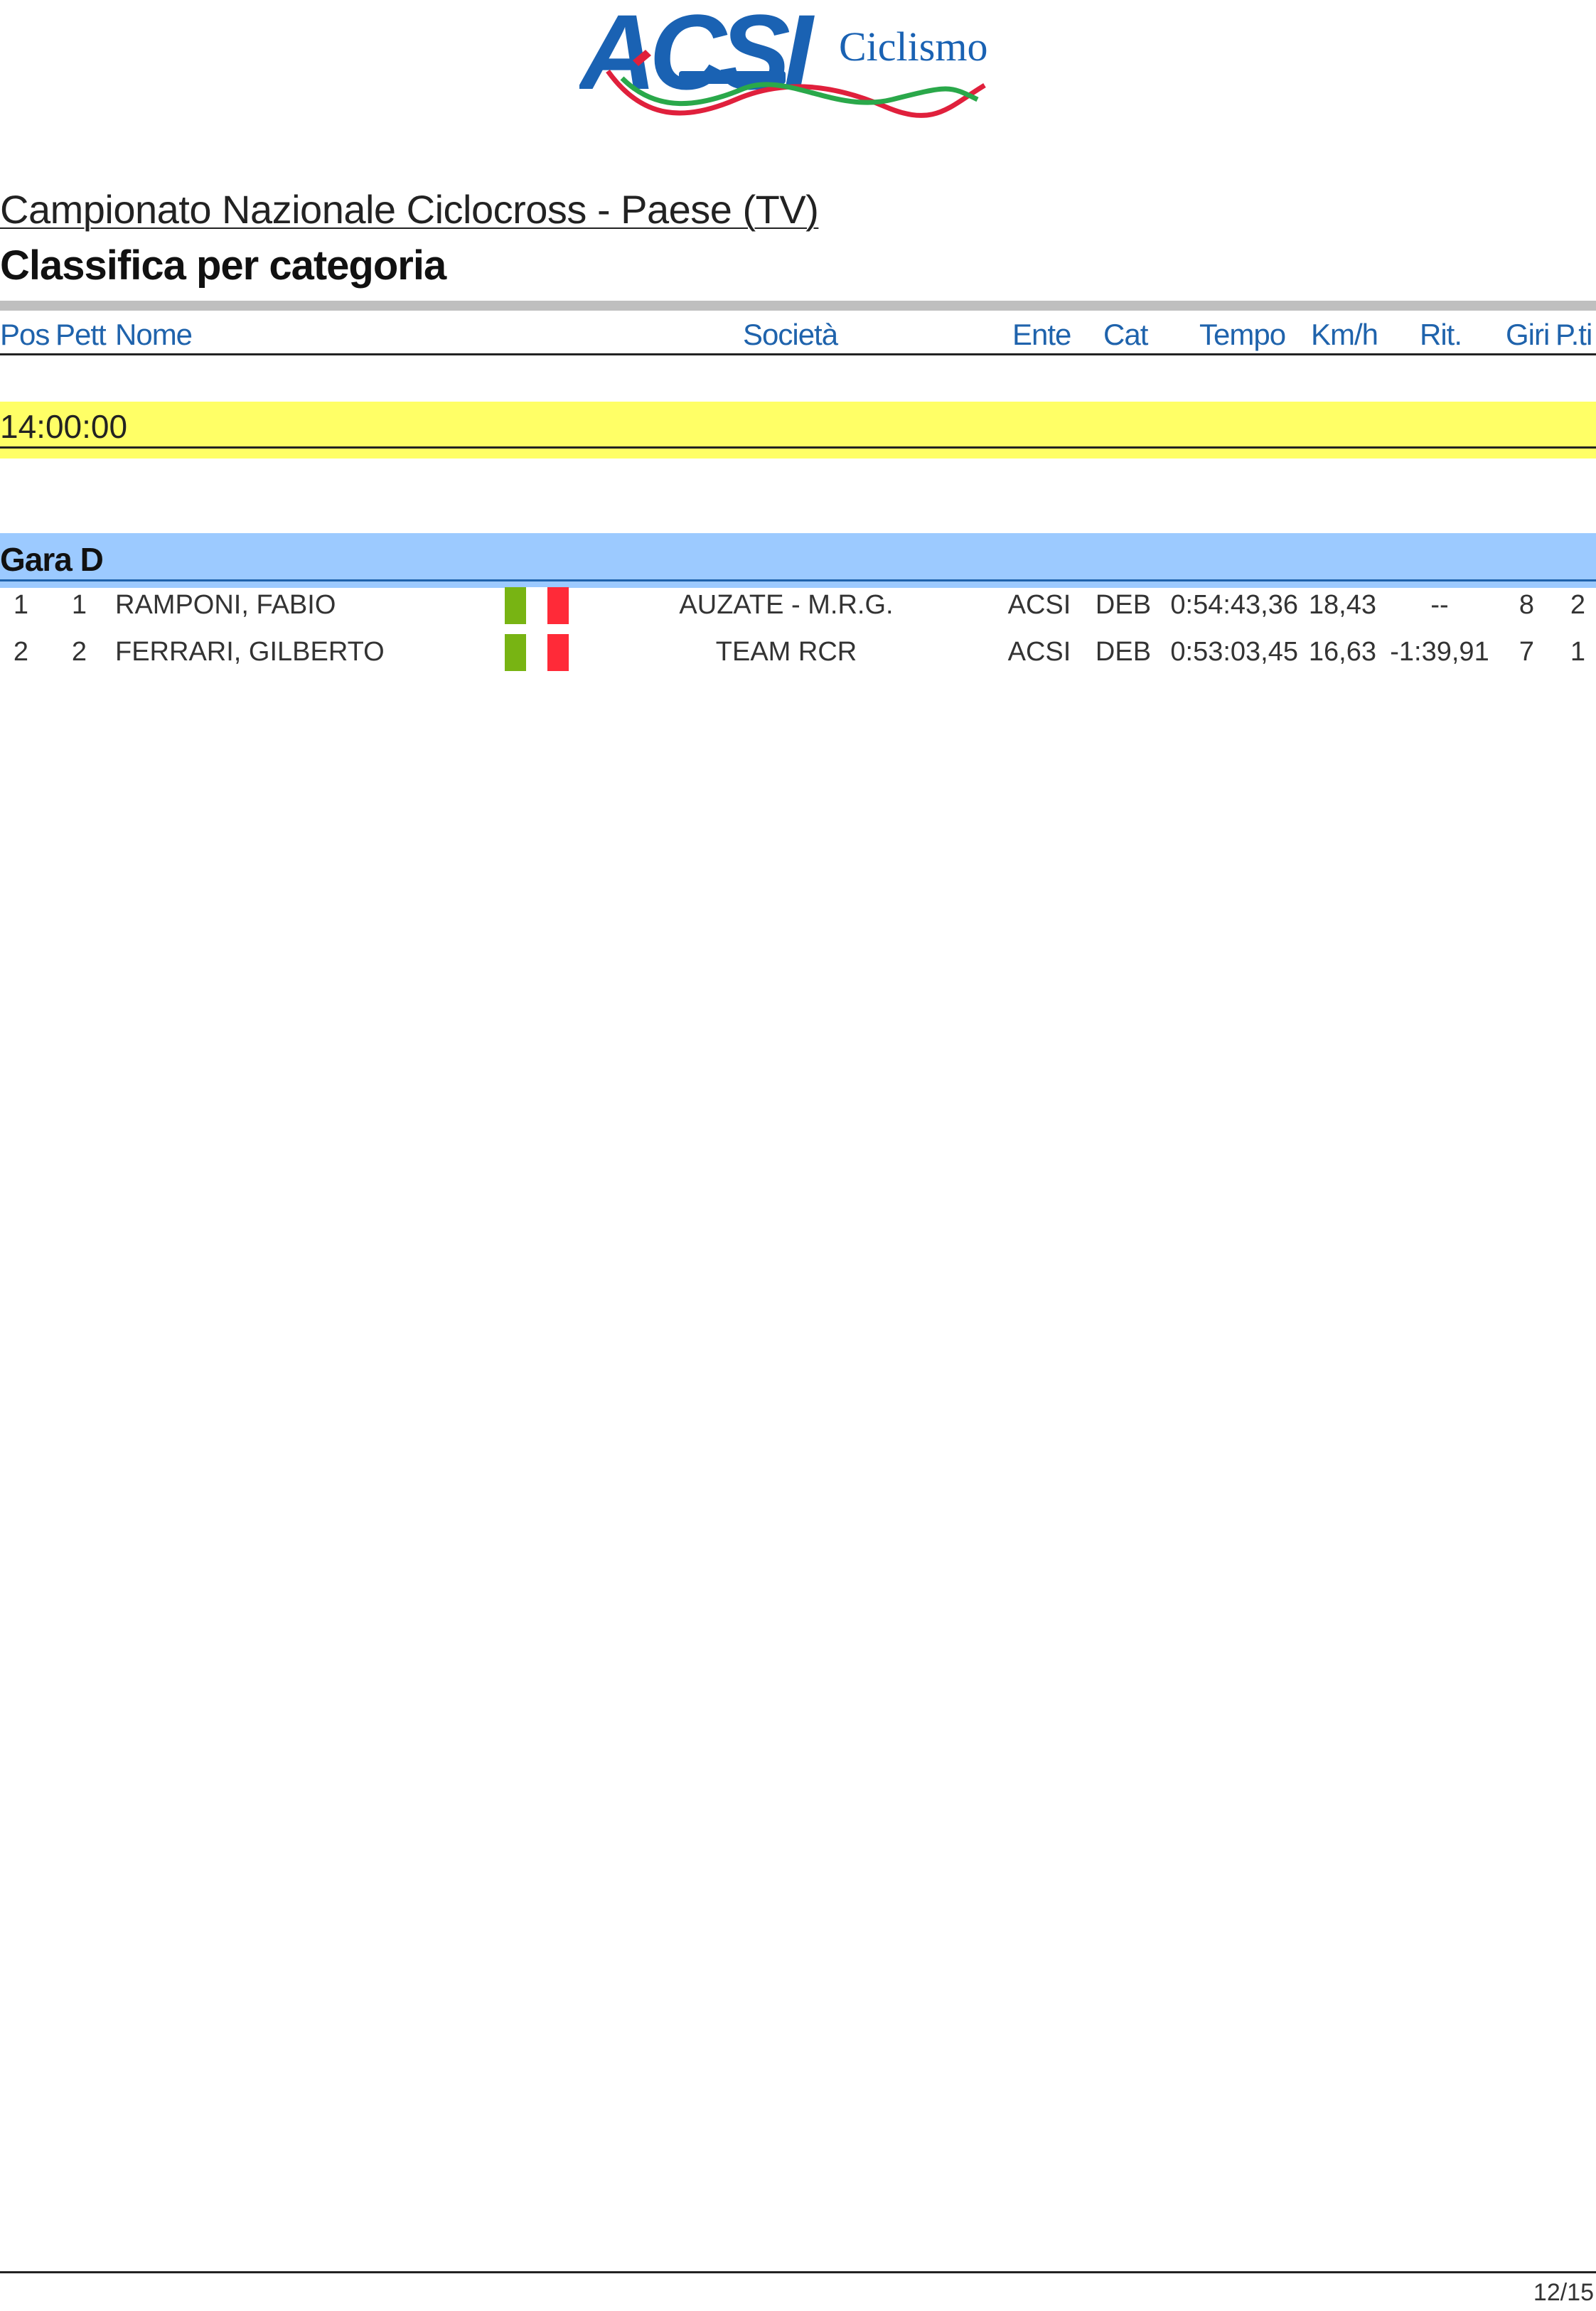 This screenshot has height=2311, width=1596. Describe the element at coordinates (25, 334) in the screenshot. I see `col-header-pos: Pos` at that location.